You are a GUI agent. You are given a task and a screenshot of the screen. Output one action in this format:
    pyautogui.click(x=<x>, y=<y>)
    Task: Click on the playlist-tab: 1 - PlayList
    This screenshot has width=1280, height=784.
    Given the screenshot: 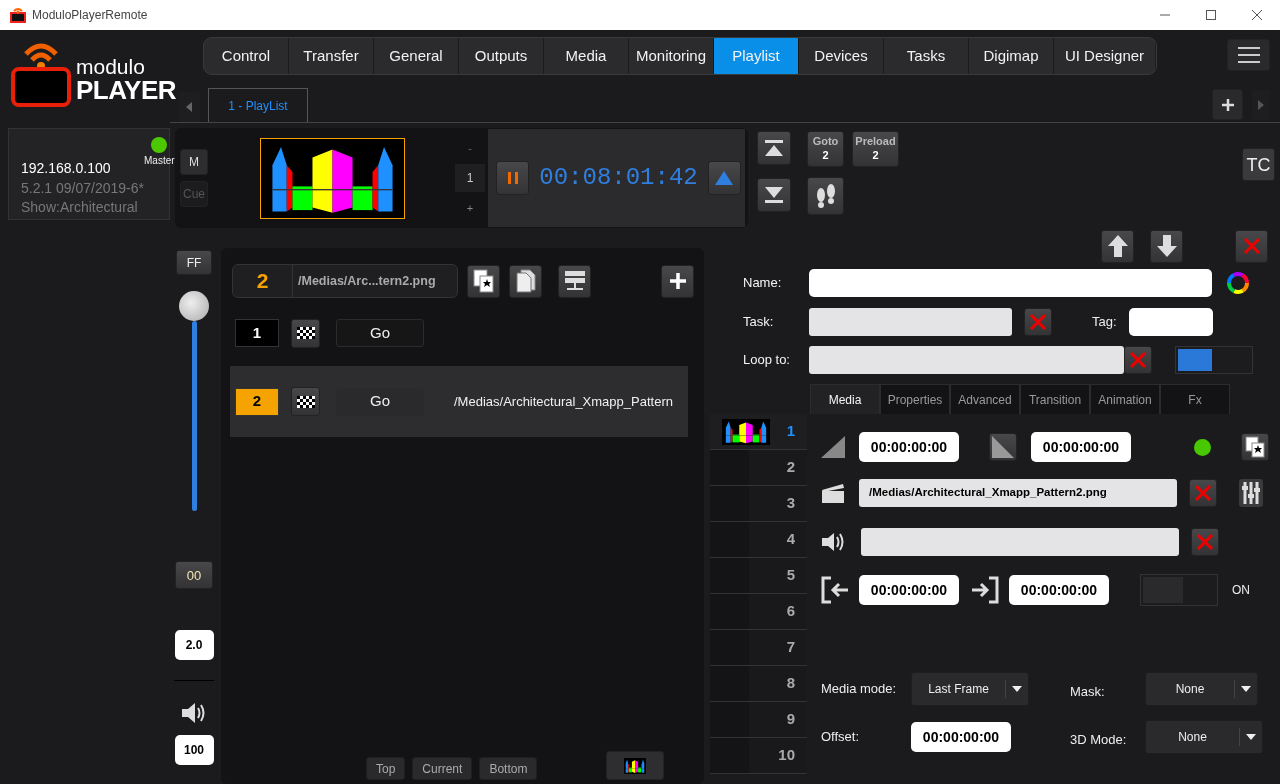 What is the action you would take?
    pyautogui.click(x=258, y=105)
    